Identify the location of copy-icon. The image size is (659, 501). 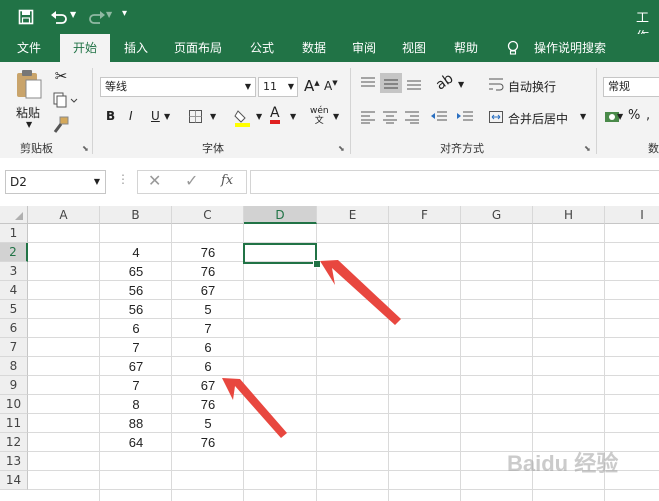
(65, 100).